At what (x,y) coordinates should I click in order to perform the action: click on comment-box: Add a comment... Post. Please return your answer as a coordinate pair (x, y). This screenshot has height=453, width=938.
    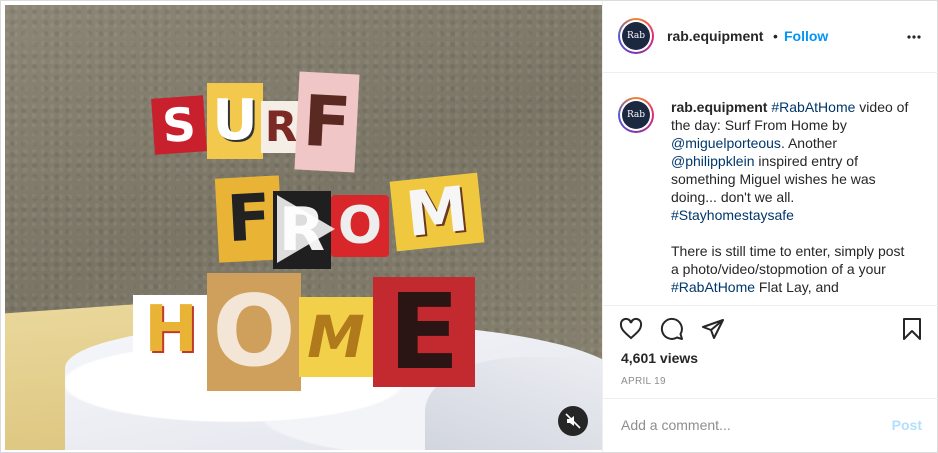
    Looking at the image, I should click on (770, 425).